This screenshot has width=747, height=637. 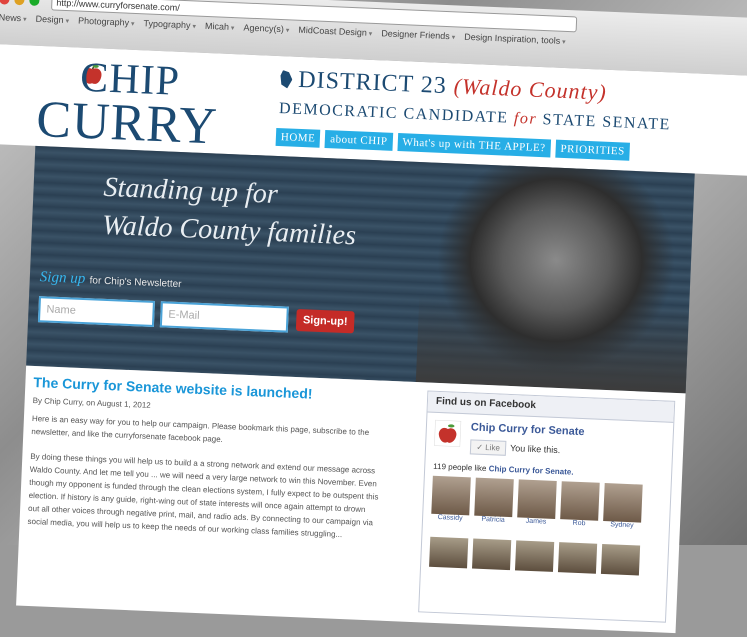 I want to click on bookmark-typography: Typography, so click(x=169, y=24).